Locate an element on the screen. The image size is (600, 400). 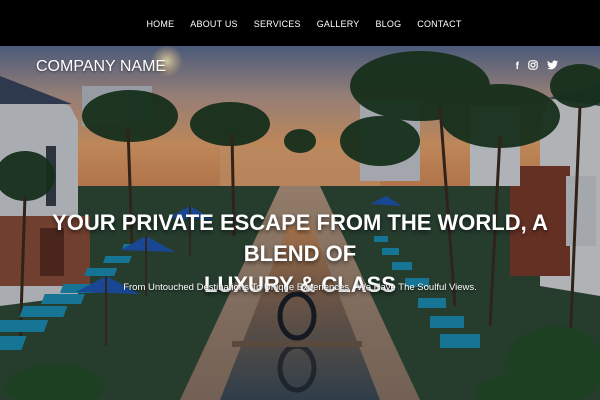
nav-link-services: SERVICES is located at coordinates (277, 24).